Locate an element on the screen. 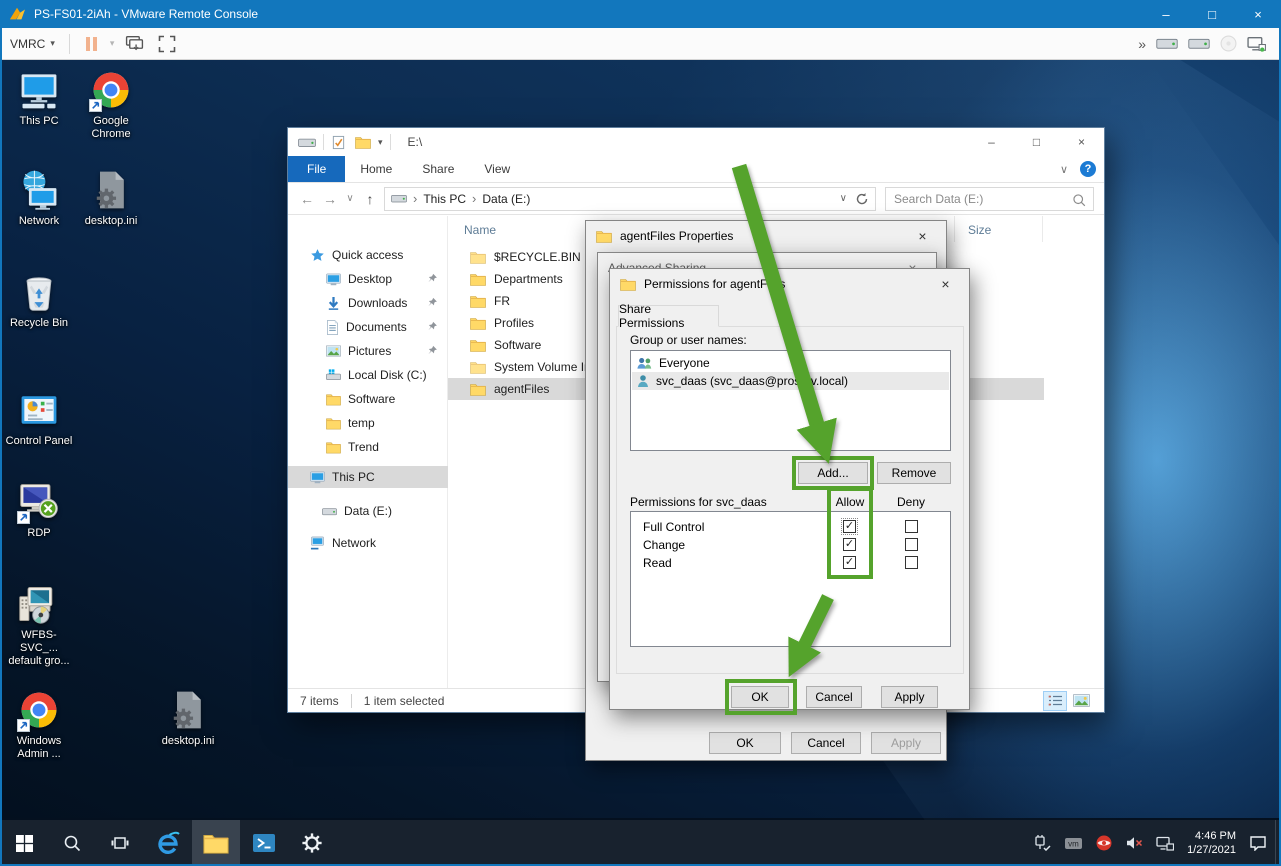 Image resolution: width=1281 pixels, height=866 pixels. breadcrumb-this-pc: This PC is located at coordinates (444, 199).